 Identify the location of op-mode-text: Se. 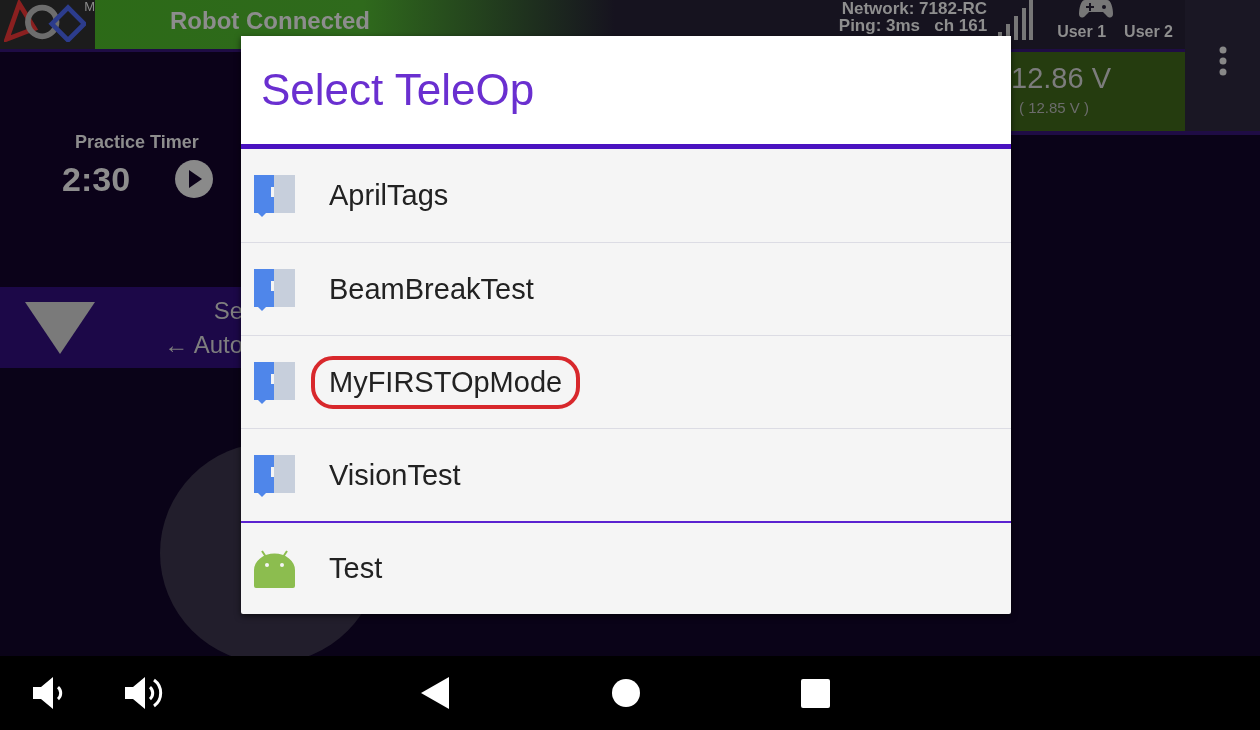
(228, 310).